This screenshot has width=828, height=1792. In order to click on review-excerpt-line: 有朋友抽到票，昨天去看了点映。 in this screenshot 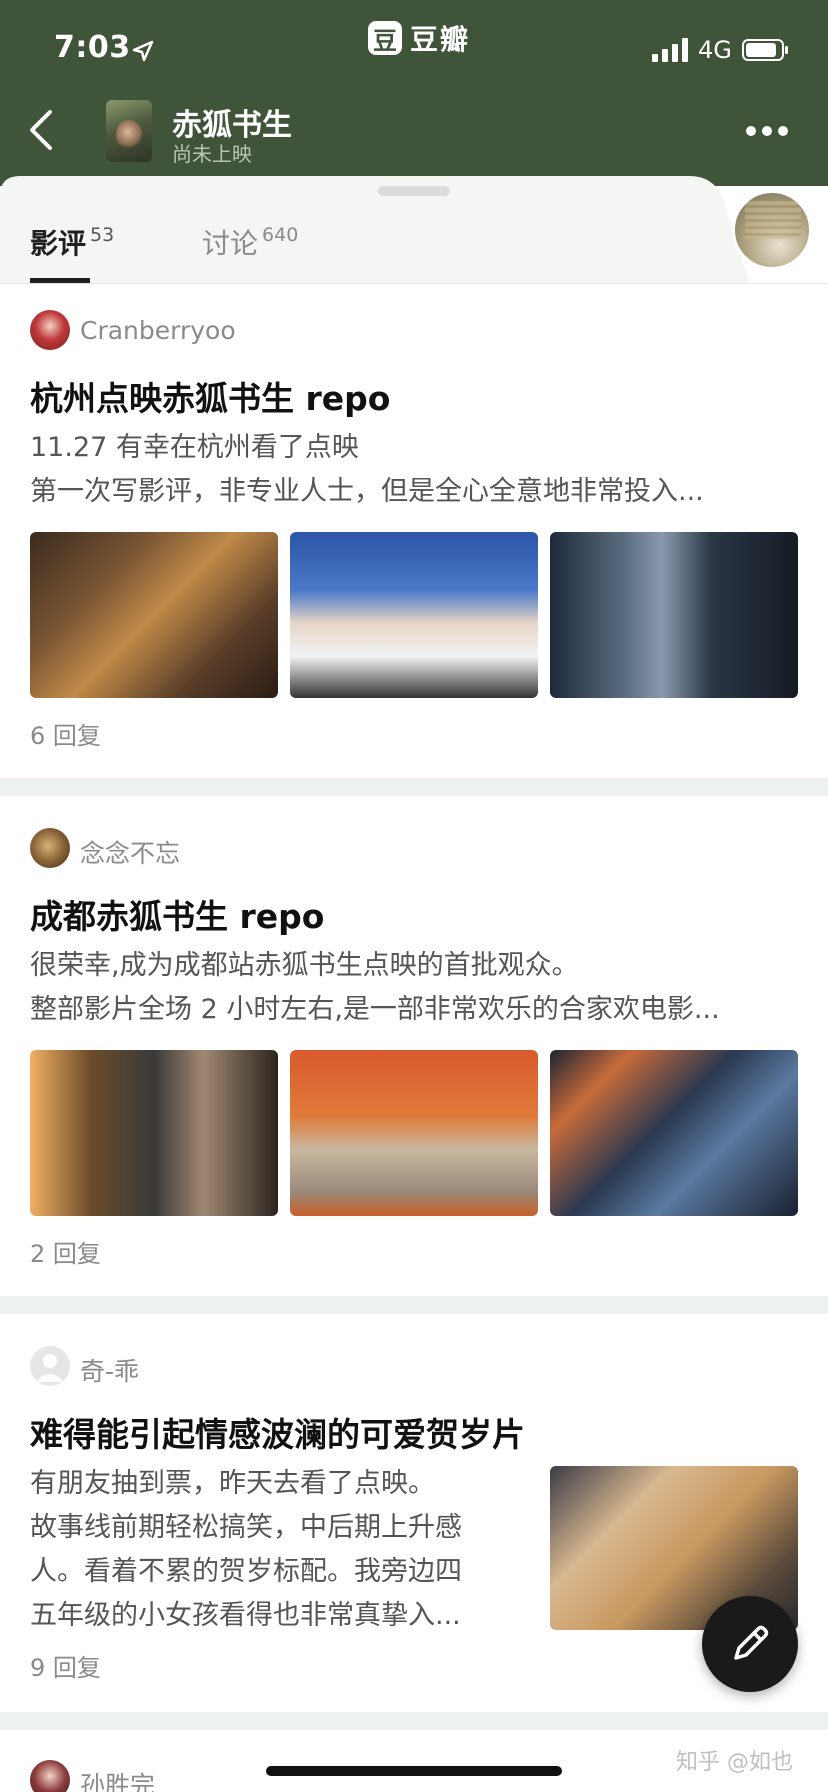, I will do `click(232, 1483)`.